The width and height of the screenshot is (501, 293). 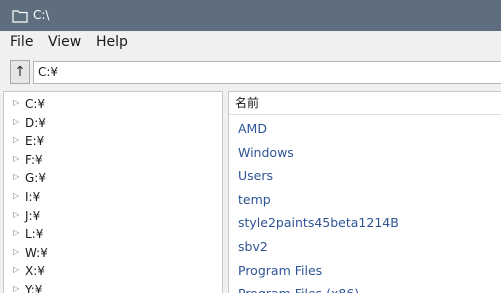 I want to click on list-item: AMD, so click(x=365, y=128).